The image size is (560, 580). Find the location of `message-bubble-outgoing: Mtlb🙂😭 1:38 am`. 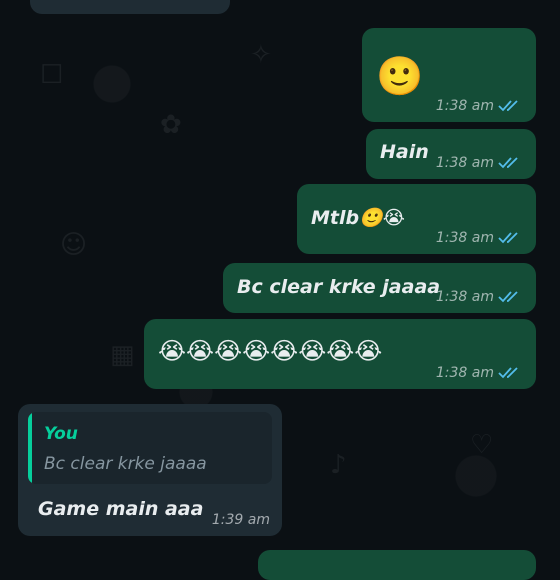

message-bubble-outgoing: Mtlb🙂😭 1:38 am is located at coordinates (416, 219).